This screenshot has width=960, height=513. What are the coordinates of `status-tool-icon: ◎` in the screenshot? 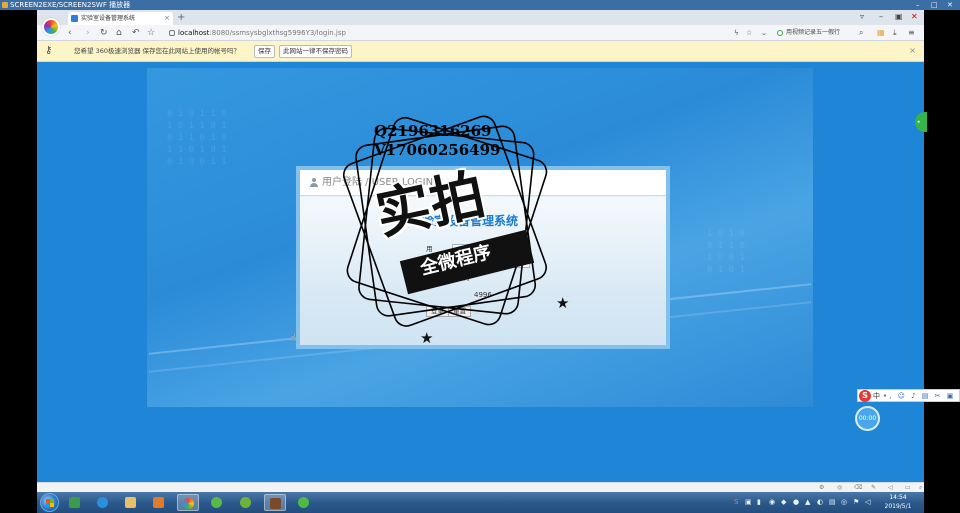 It's located at (839, 487).